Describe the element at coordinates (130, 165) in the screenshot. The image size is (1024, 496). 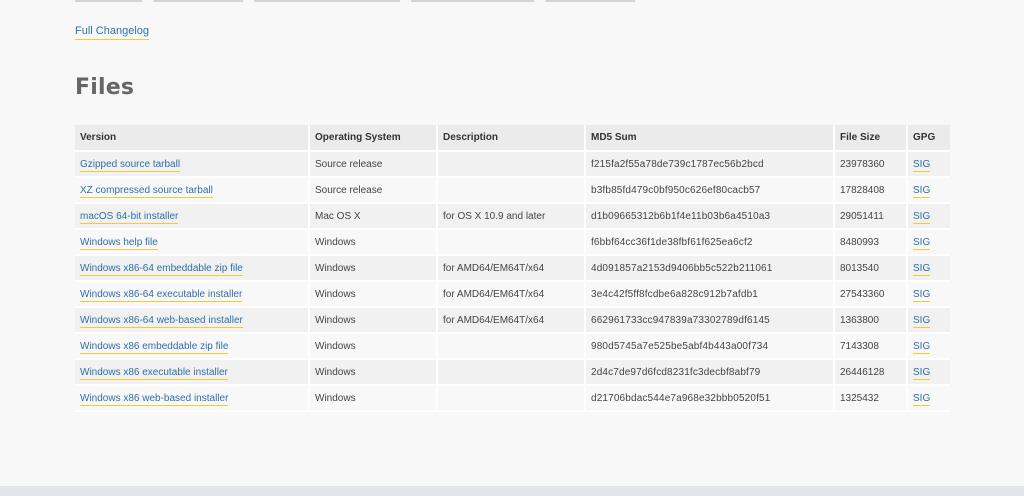
I see `download-link: Gzipped source tarball` at that location.